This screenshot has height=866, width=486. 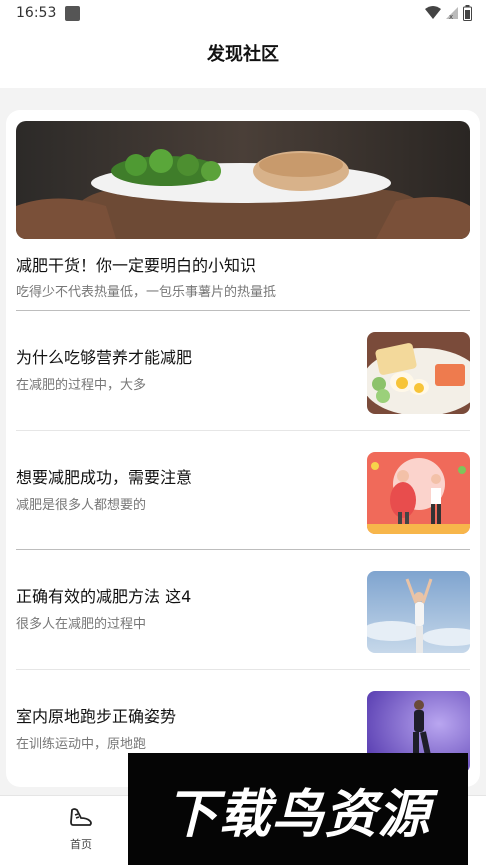 What do you see at coordinates (298, 814) in the screenshot?
I see `watermark-text: 下载鸟资源` at bounding box center [298, 814].